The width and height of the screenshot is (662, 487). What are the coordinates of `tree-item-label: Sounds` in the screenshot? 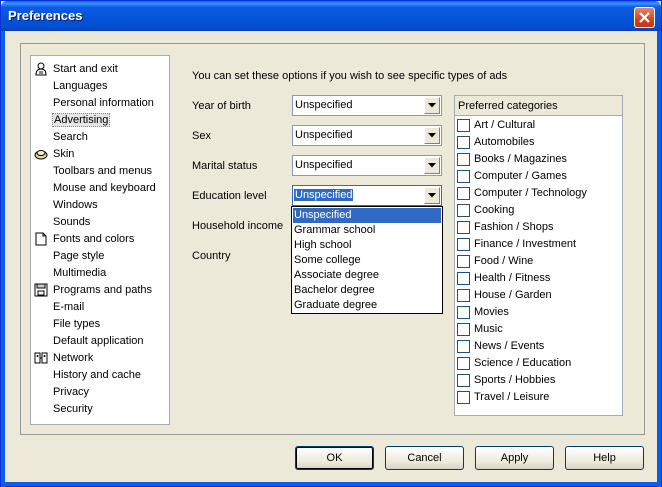 It's located at (72, 222).